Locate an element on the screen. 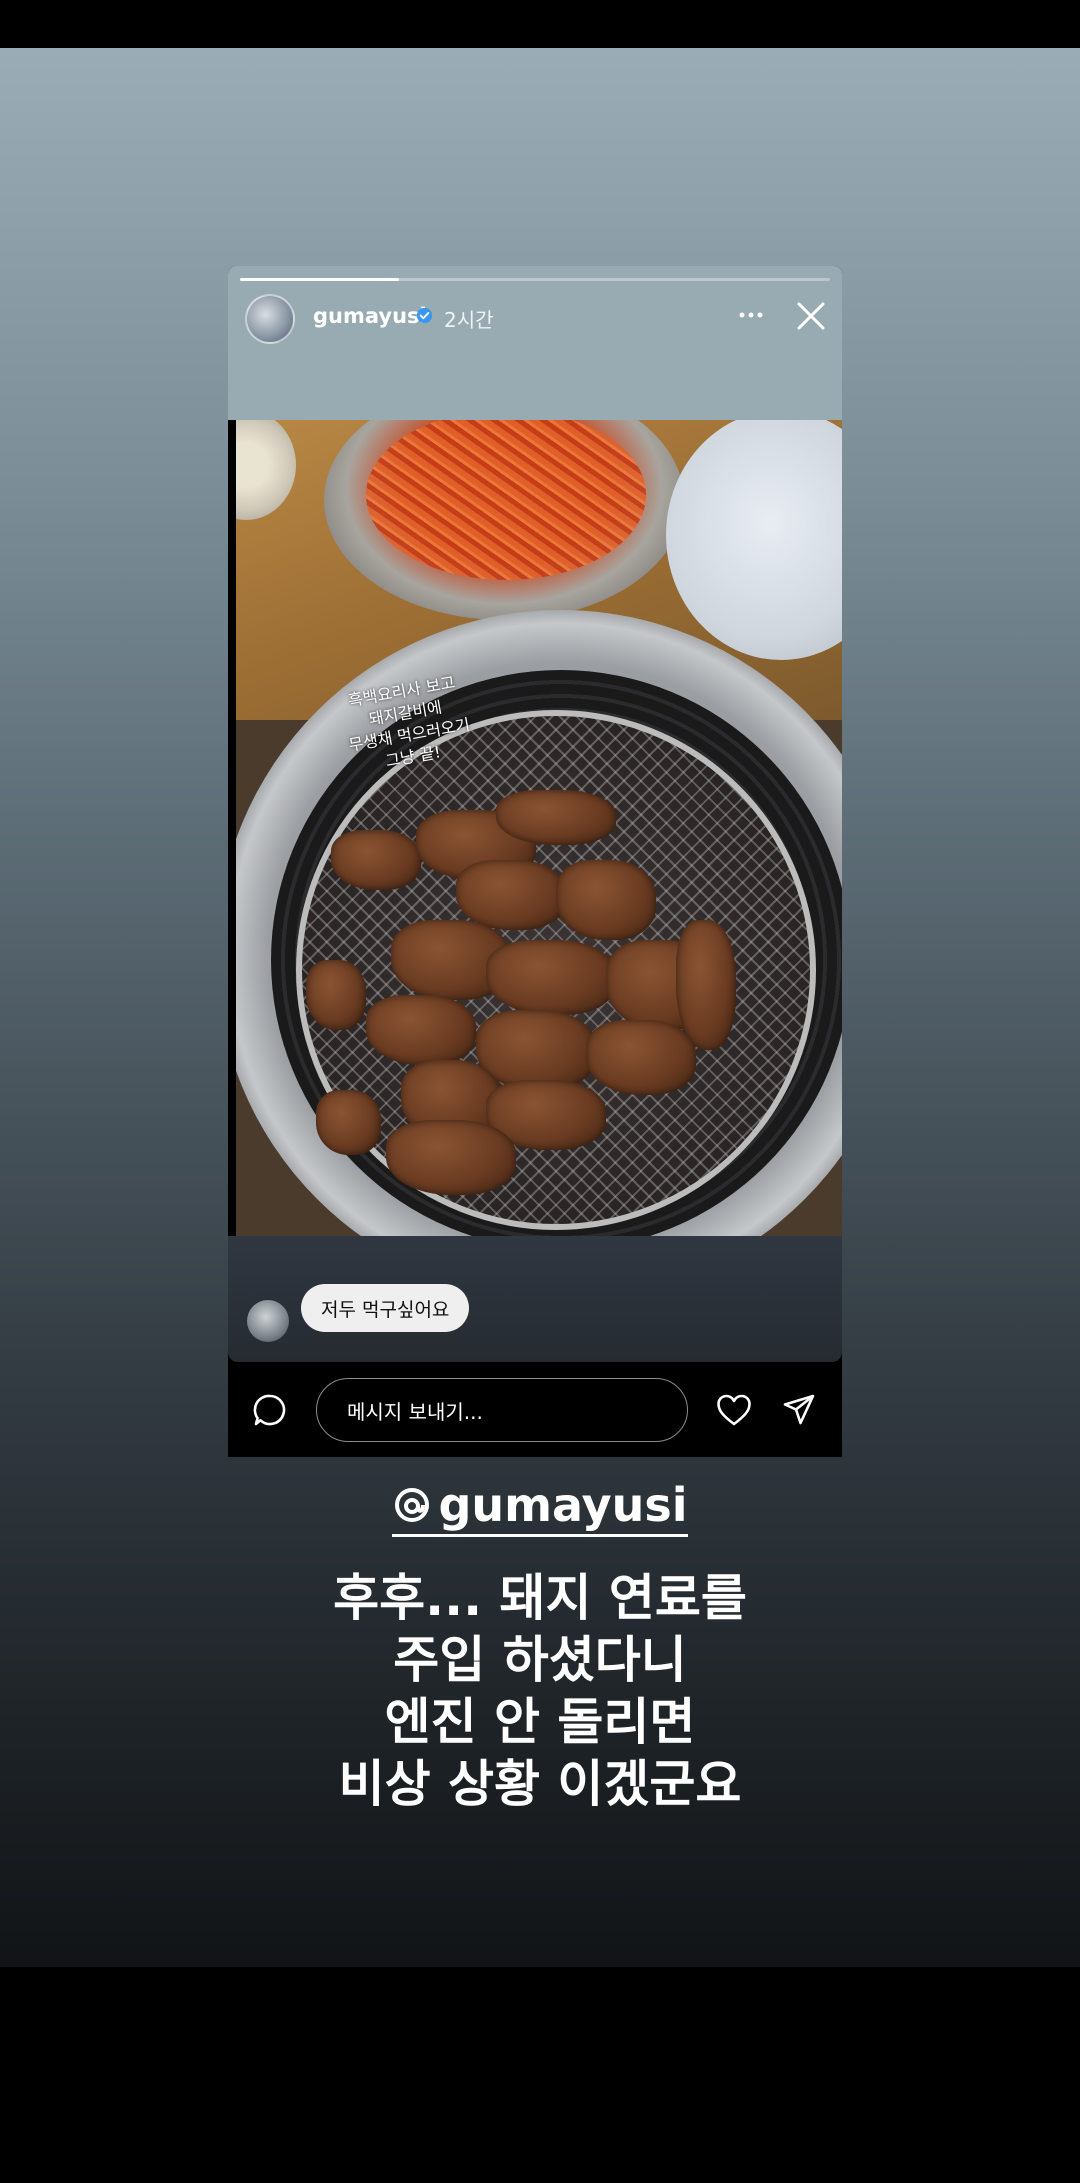  comment-line: 주입 하셨다니 is located at coordinates (540, 1660).